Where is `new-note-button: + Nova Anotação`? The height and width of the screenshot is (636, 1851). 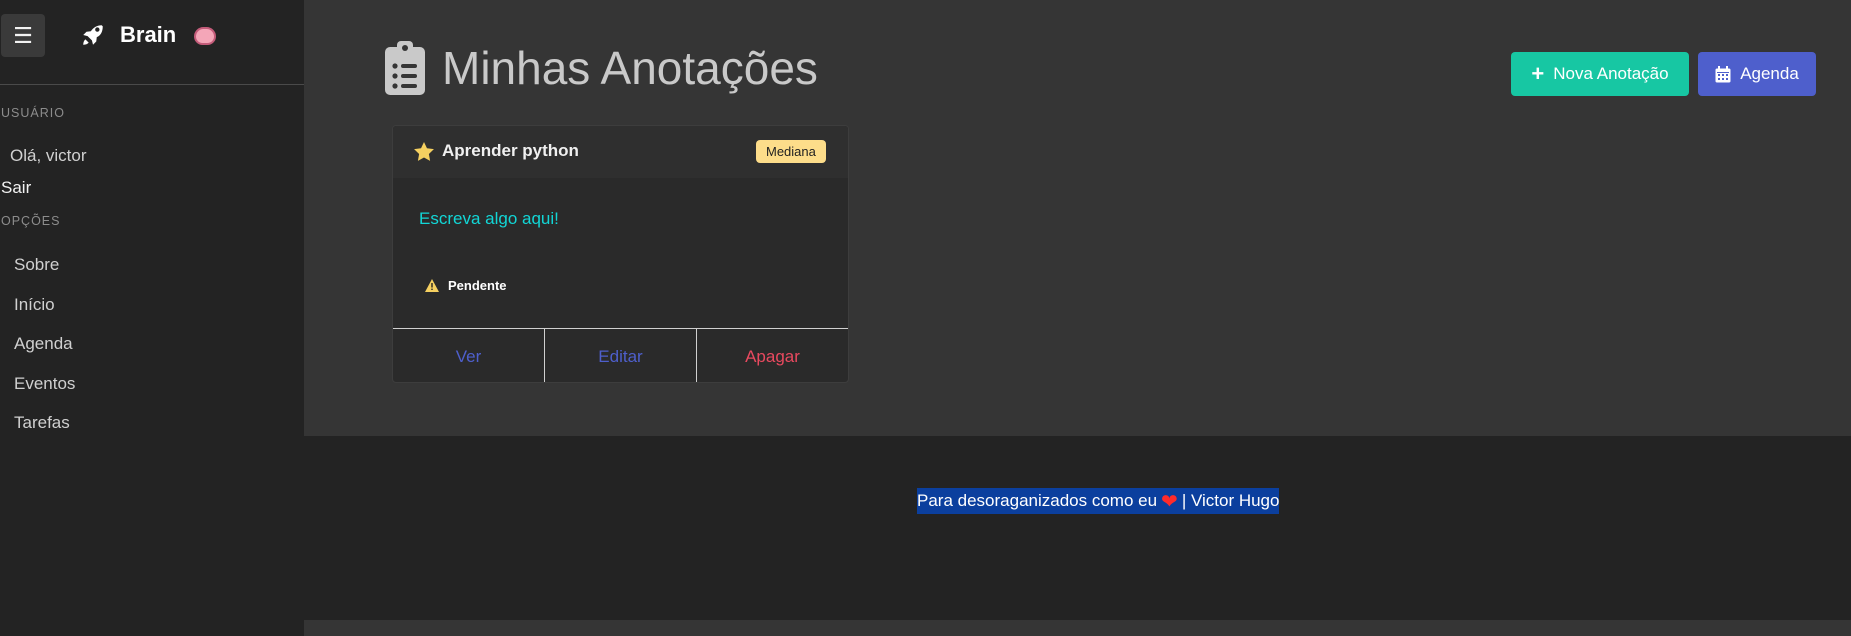
new-note-button: + Nova Anotação is located at coordinates (1600, 74).